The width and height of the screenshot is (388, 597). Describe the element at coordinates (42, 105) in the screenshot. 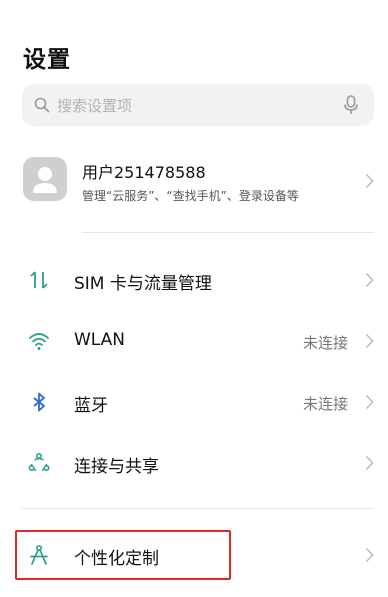

I see `search-icon` at that location.